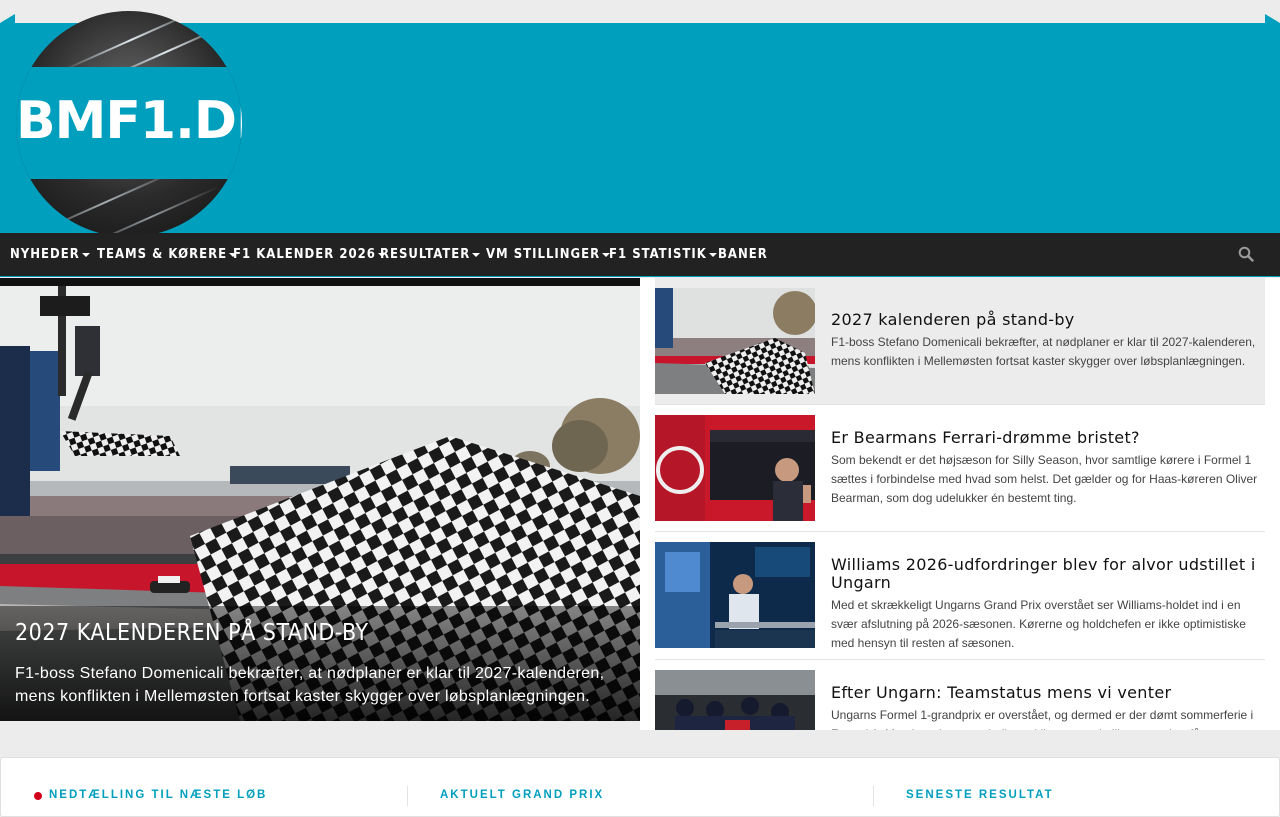  What do you see at coordinates (543, 254) in the screenshot?
I see `nav-item-label: VM STILLINGER` at bounding box center [543, 254].